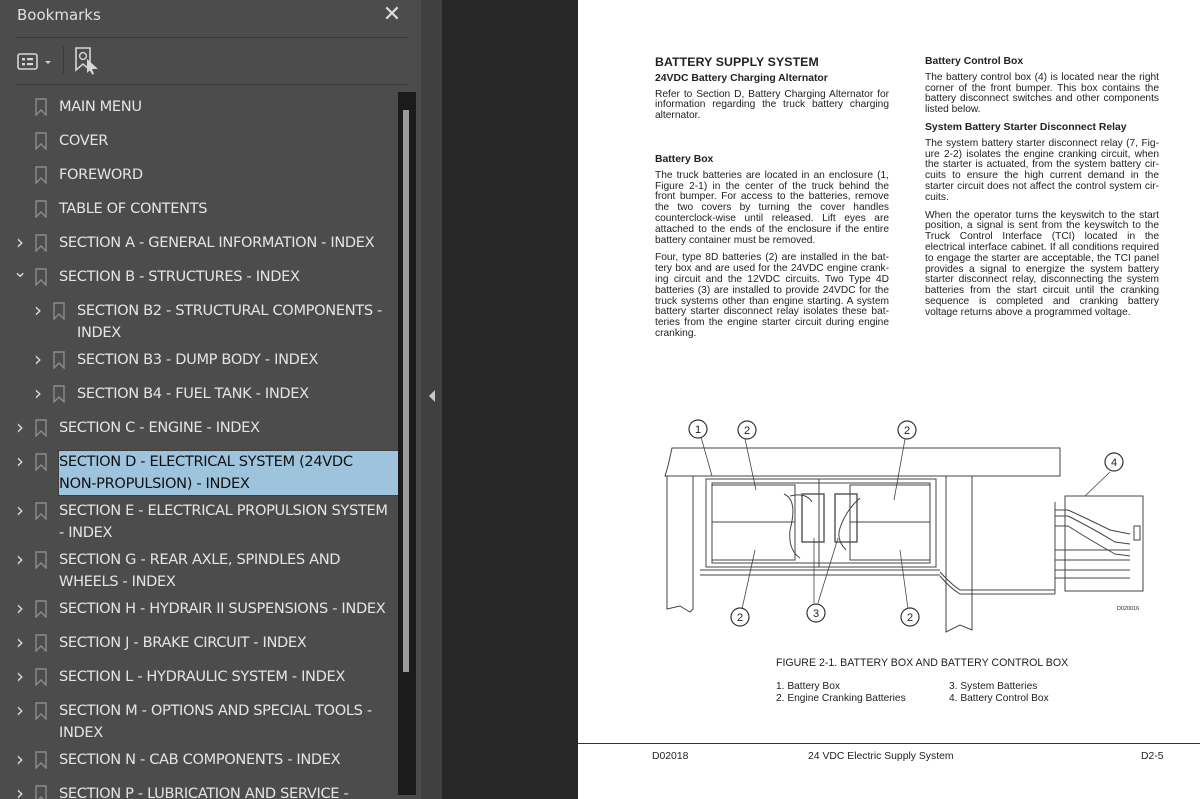  Describe the element at coordinates (159, 427) in the screenshot. I see `bookmark-label: SECTION C - ENGINE - INDEX` at that location.